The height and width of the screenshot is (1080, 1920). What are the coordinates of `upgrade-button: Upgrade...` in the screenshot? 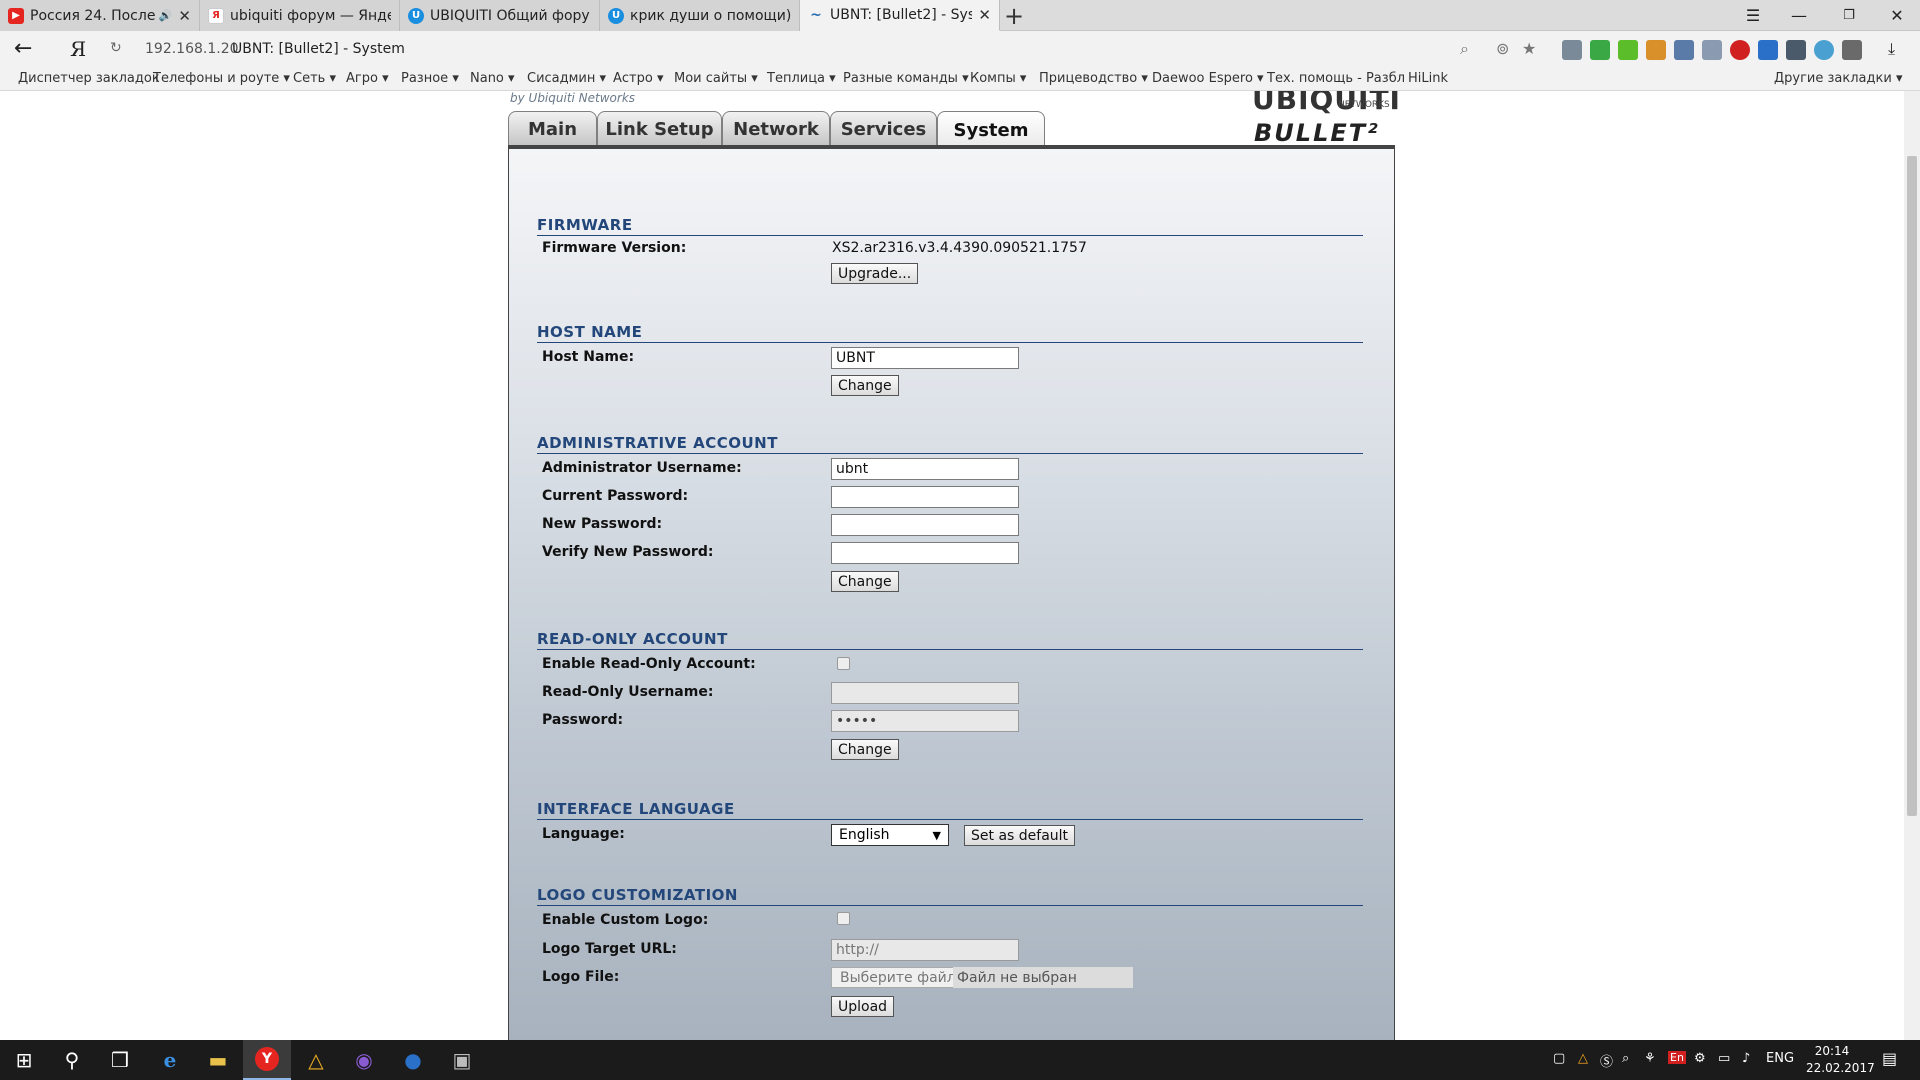 It's located at (875, 273).